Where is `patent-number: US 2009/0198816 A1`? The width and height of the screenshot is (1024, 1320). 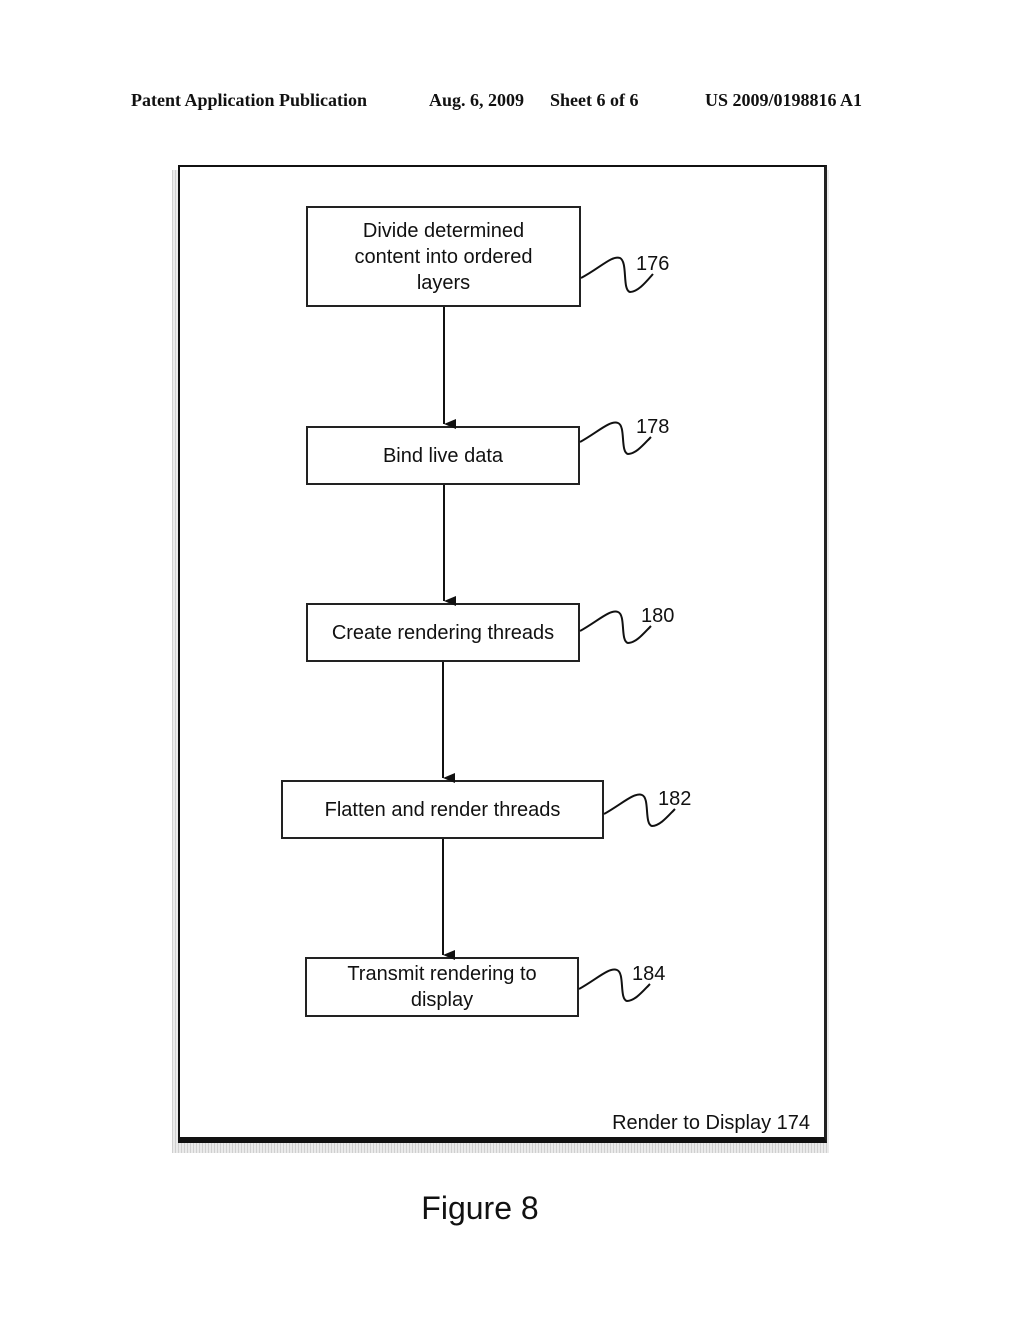 patent-number: US 2009/0198816 A1 is located at coordinates (784, 100).